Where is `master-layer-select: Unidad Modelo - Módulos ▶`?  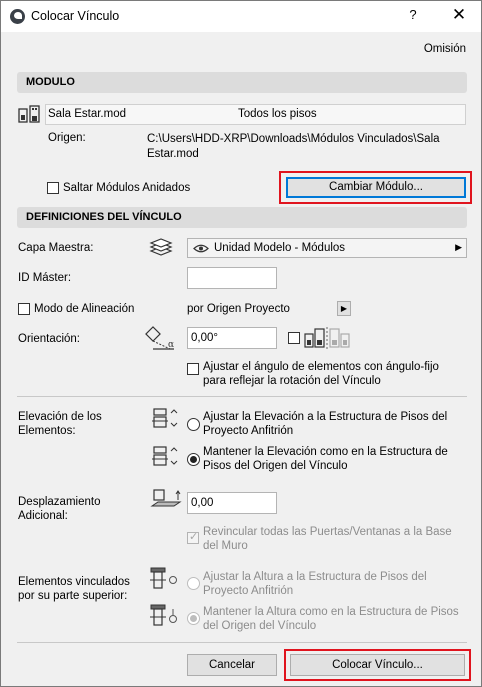
master-layer-select: Unidad Modelo - Módulos ▶ is located at coordinates (327, 248).